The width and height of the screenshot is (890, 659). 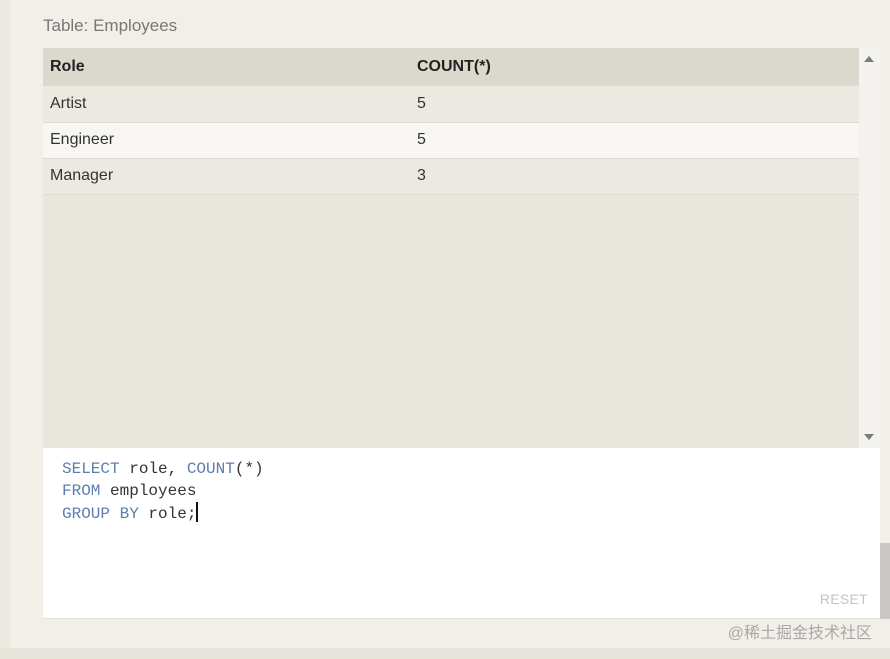 I want to click on reset-button: RESET, so click(x=844, y=599).